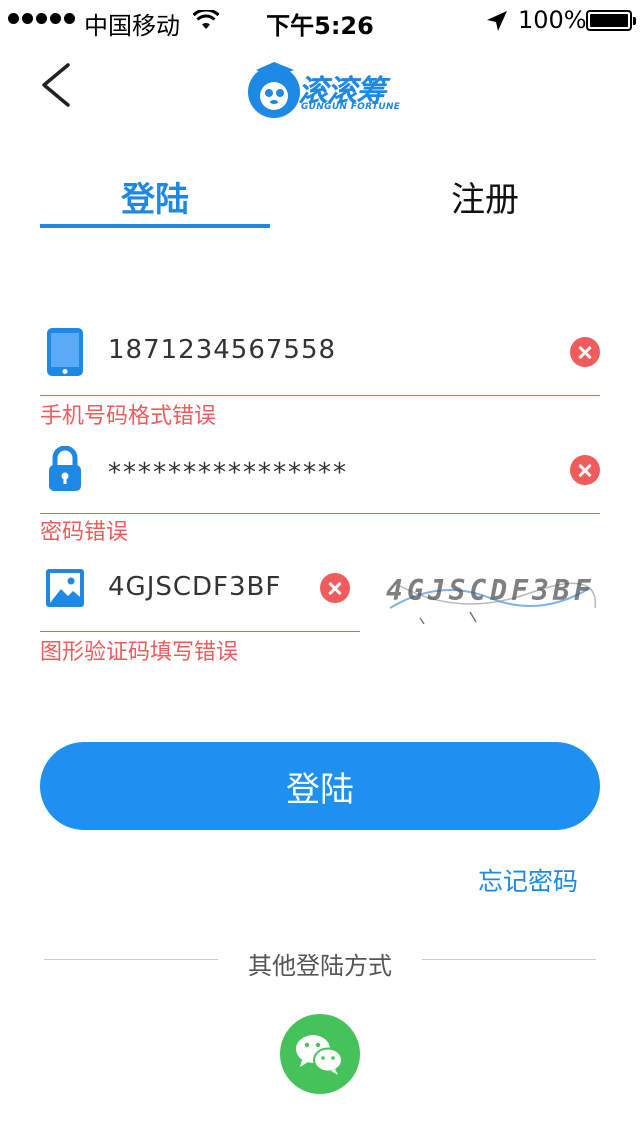  Describe the element at coordinates (485, 196) in the screenshot. I see `tab-register: 注册` at that location.